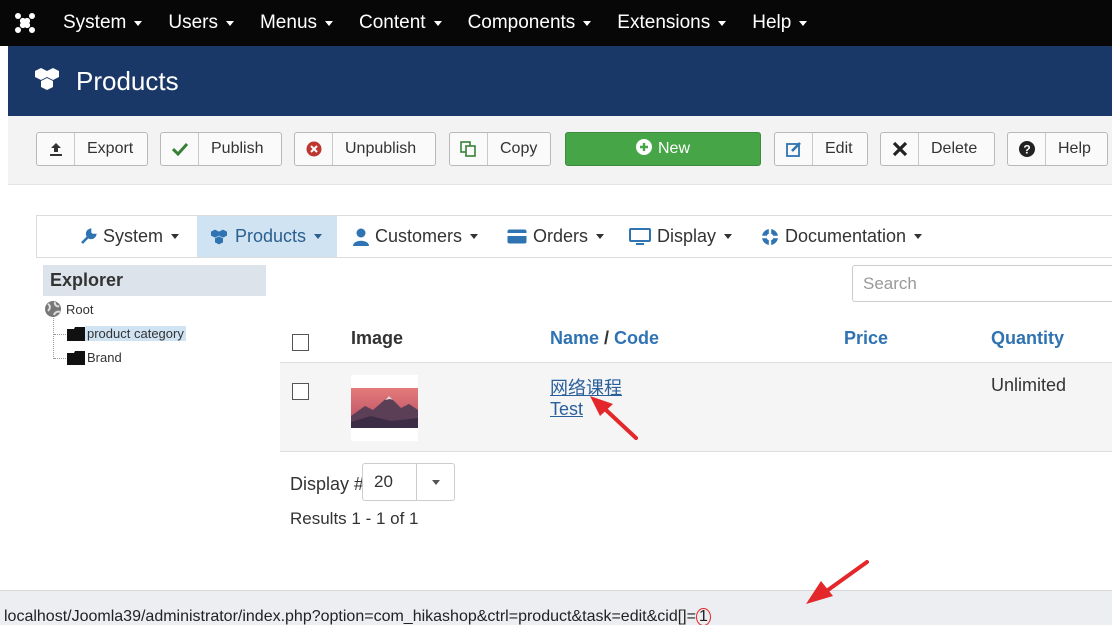 This screenshot has width=1112, height=625. What do you see at coordinates (133, 236) in the screenshot?
I see `subnav-label: System` at bounding box center [133, 236].